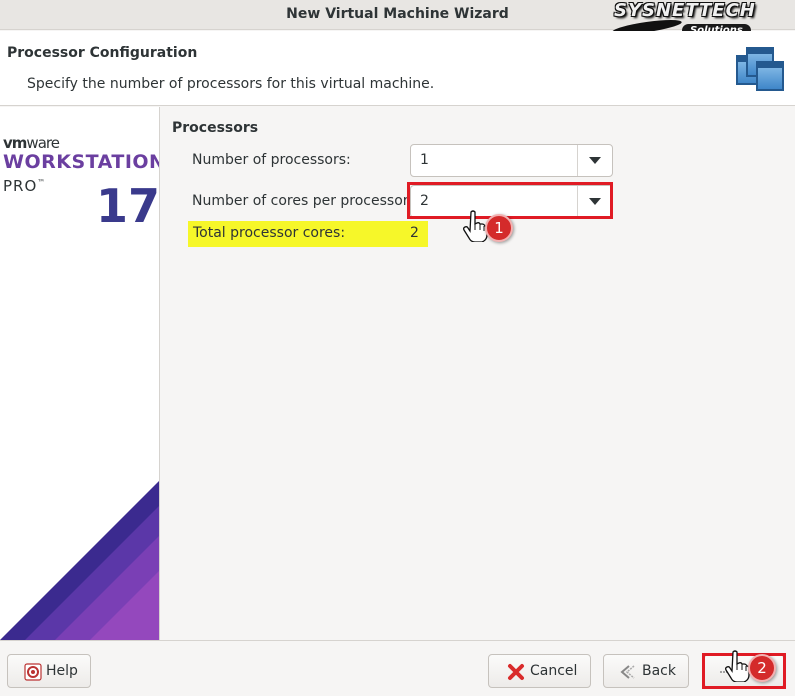 This screenshot has height=696, width=795. Describe the element at coordinates (31, 143) in the screenshot. I see `vmware-logo: vmware` at that location.